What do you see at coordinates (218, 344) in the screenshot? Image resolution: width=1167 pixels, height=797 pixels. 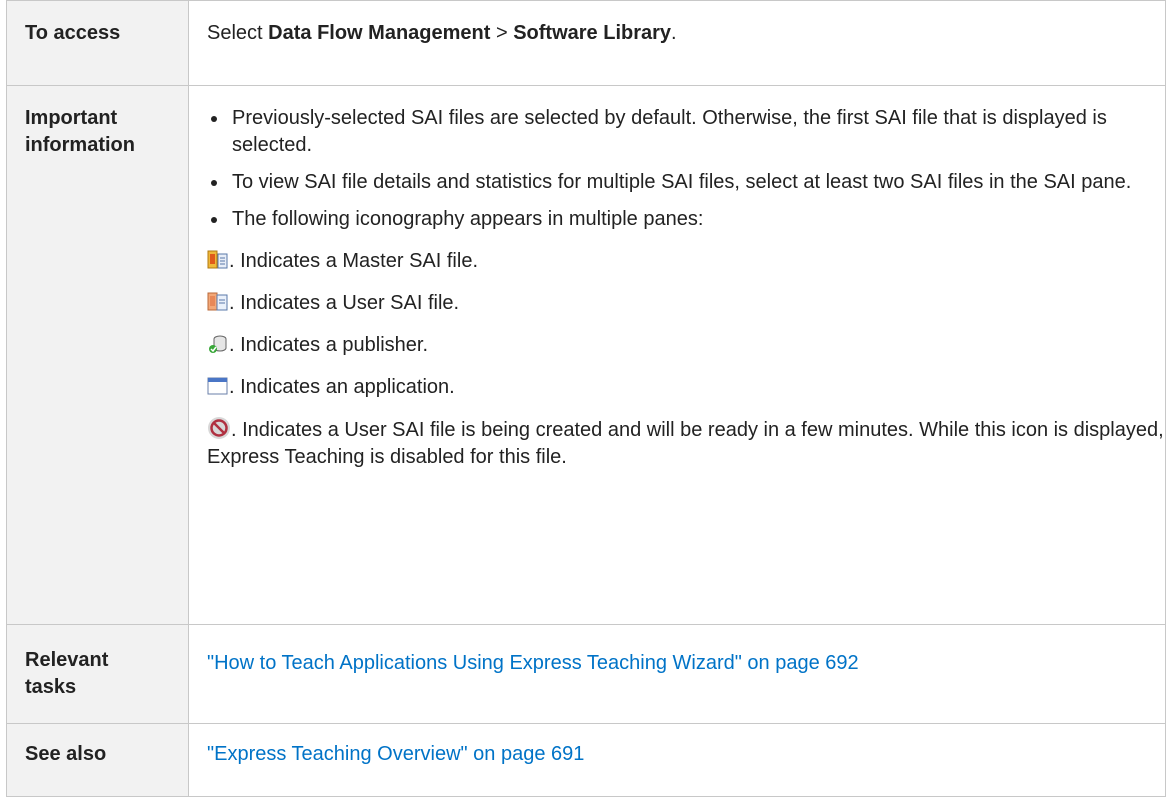 I see `publisher-icon` at bounding box center [218, 344].